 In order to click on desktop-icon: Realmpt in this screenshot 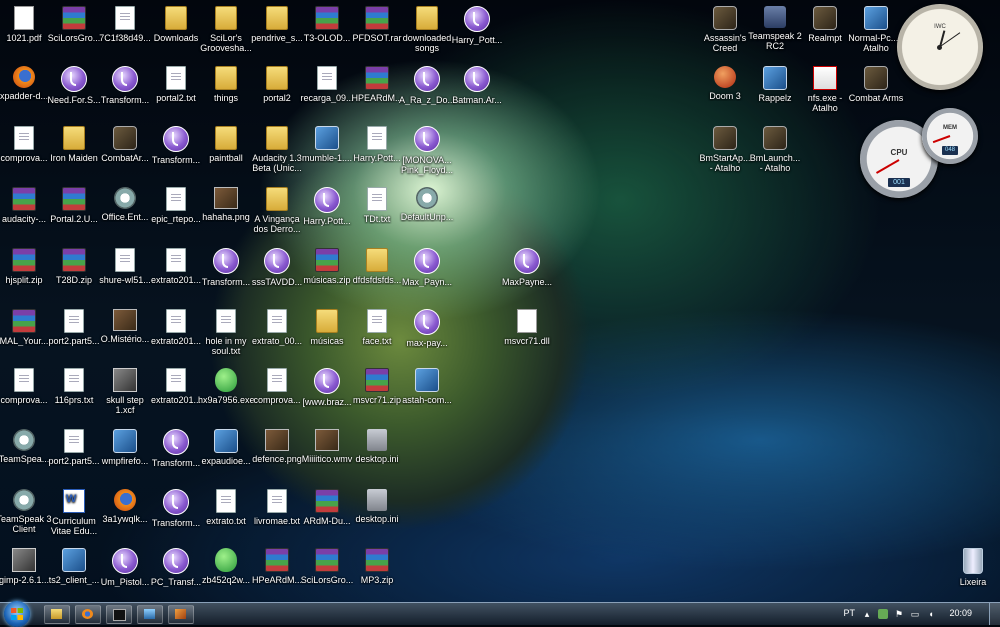, I will do `click(825, 24)`.